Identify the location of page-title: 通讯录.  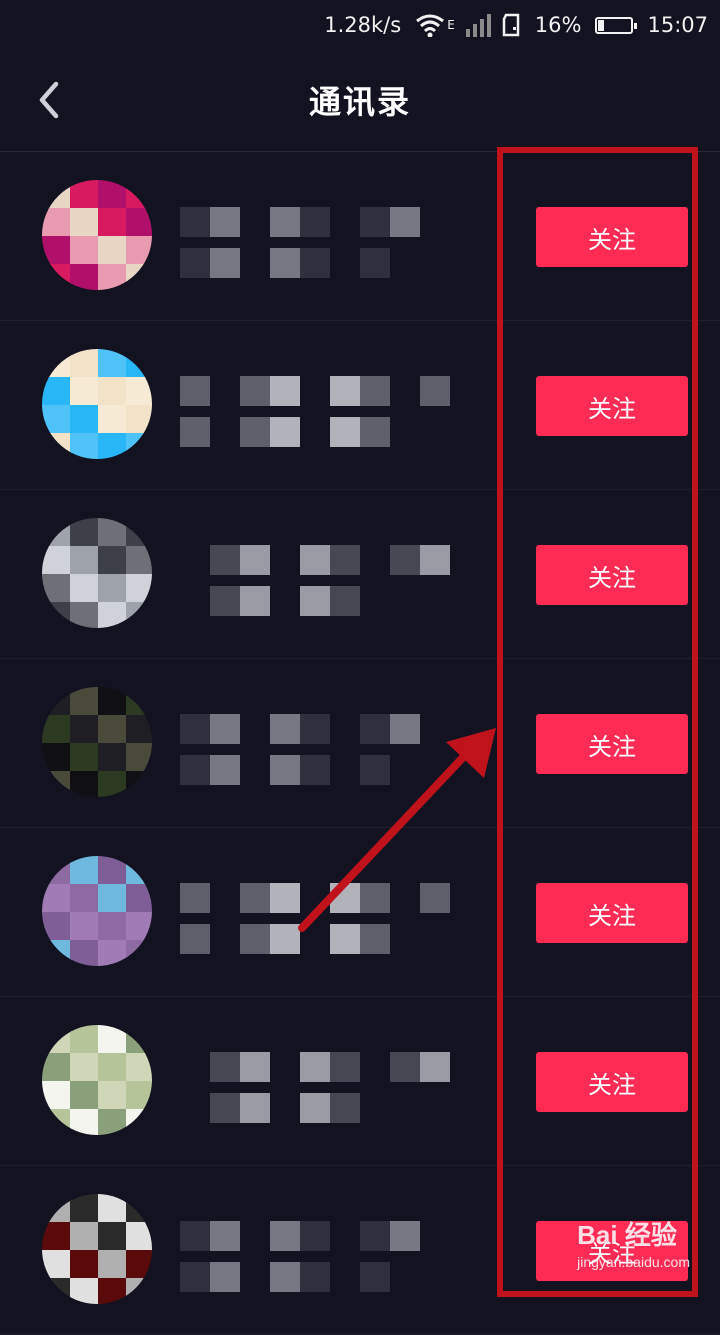
(359, 102).